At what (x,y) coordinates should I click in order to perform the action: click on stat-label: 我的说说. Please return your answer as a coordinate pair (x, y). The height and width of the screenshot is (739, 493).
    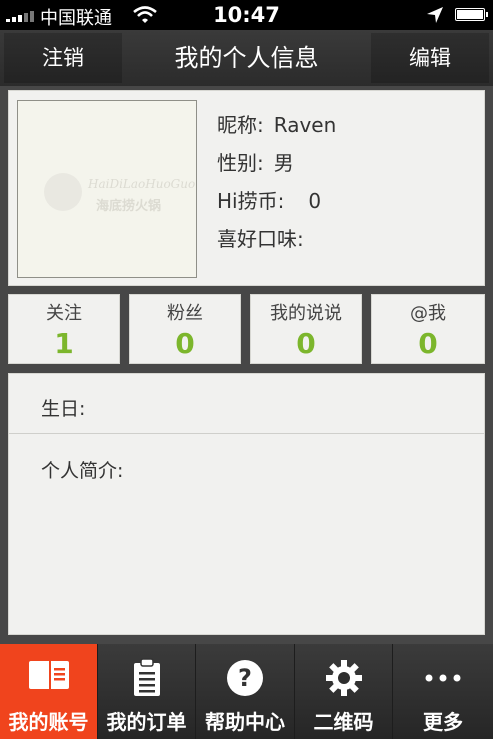
    Looking at the image, I should click on (306, 313).